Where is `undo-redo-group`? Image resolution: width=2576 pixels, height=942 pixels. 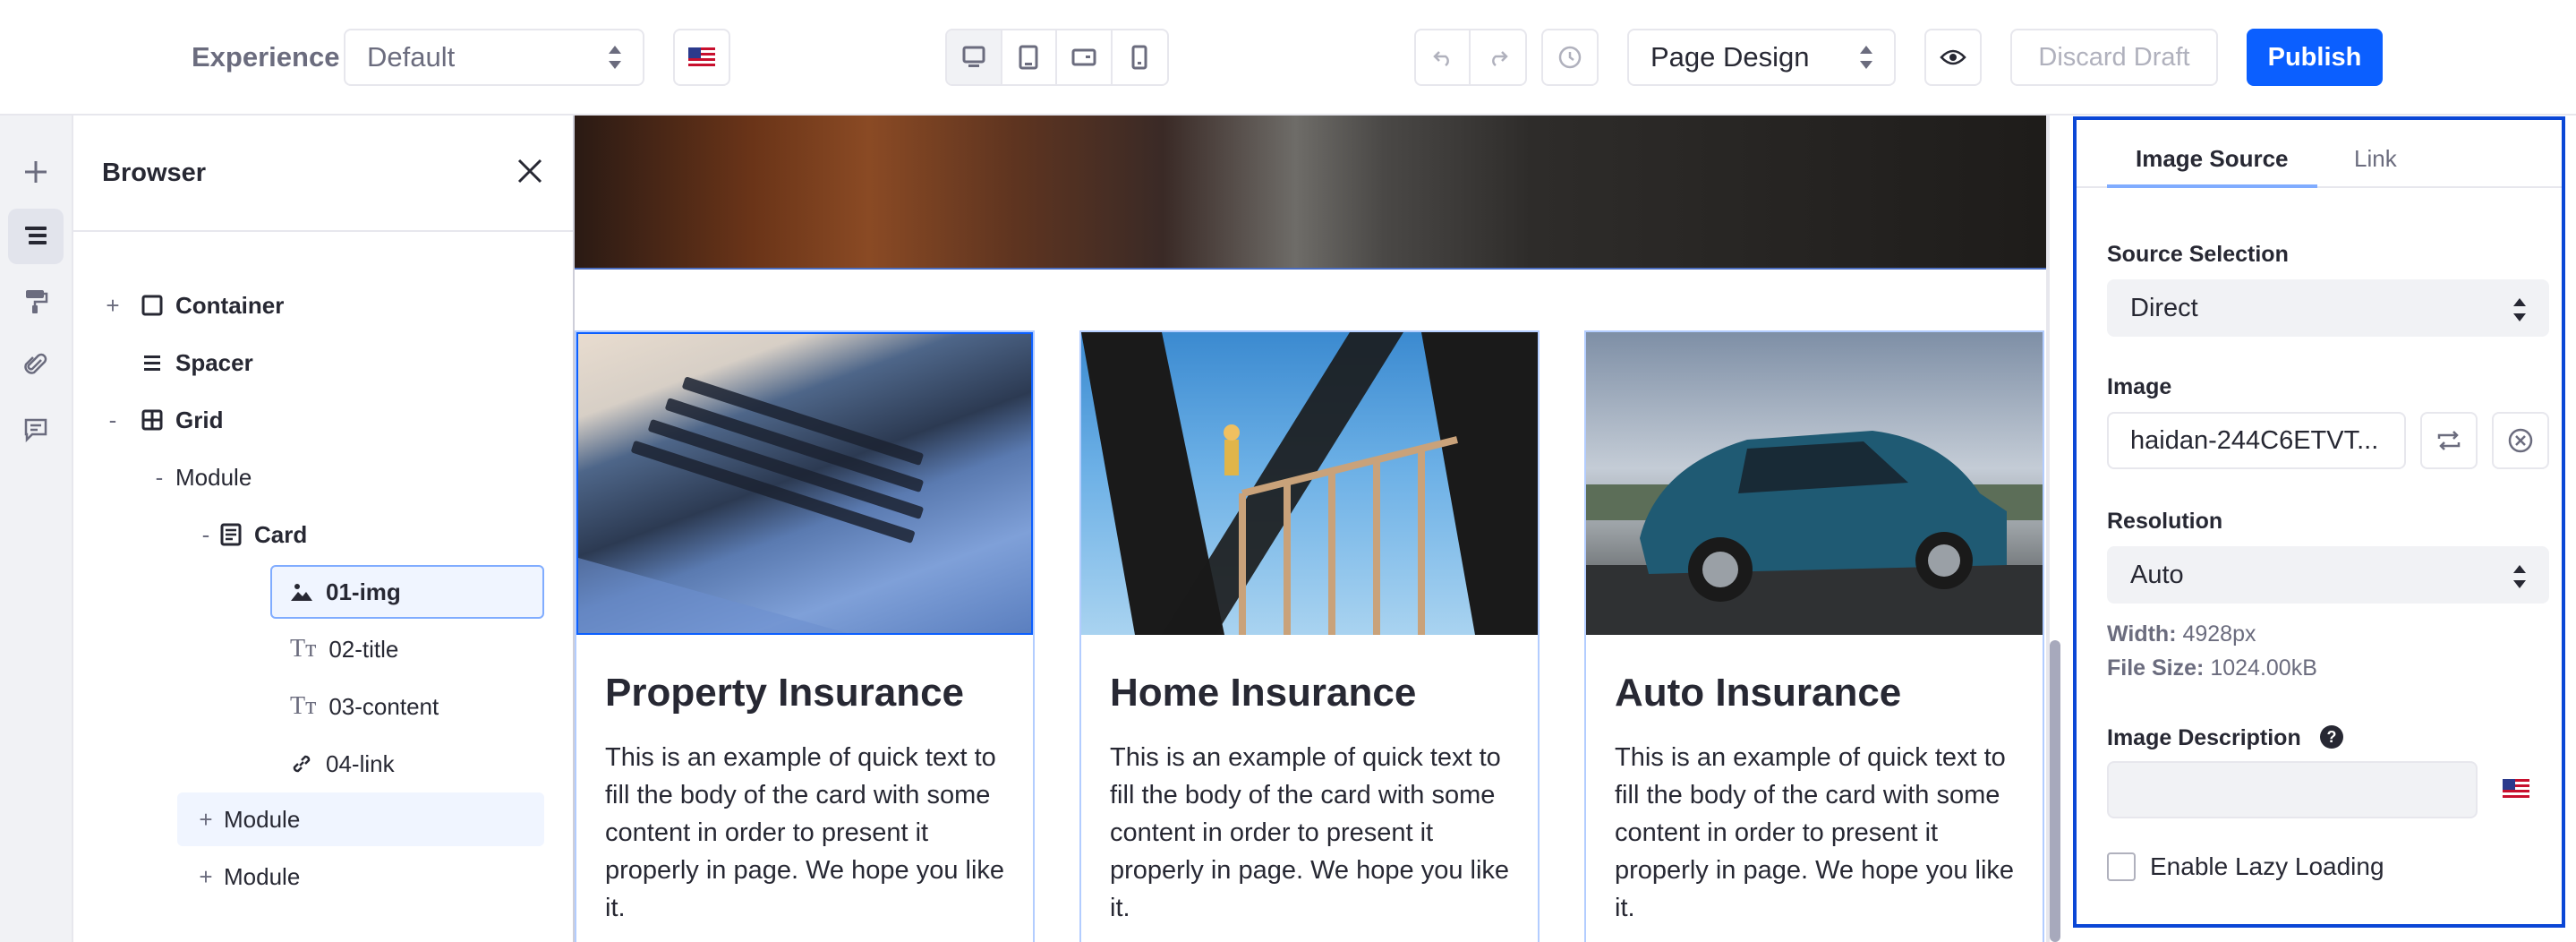
undo-redo-group is located at coordinates (1470, 57).